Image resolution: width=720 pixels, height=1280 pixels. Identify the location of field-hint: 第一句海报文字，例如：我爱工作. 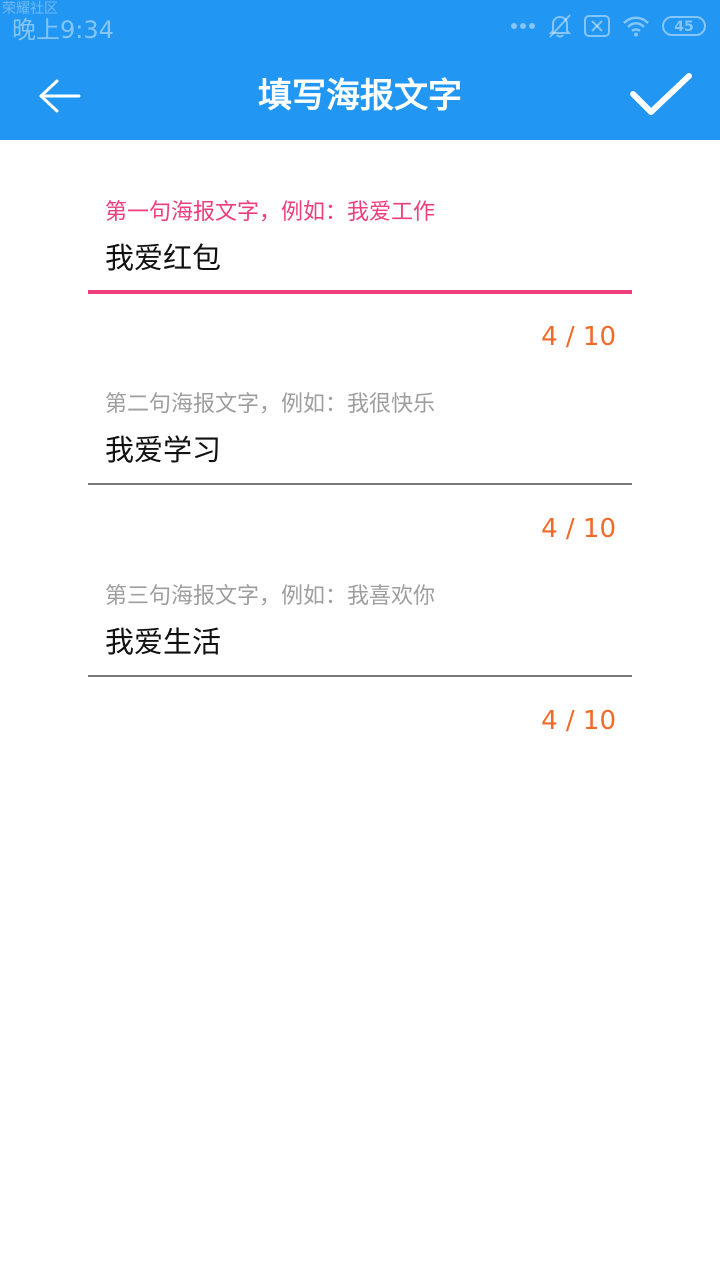
(270, 212).